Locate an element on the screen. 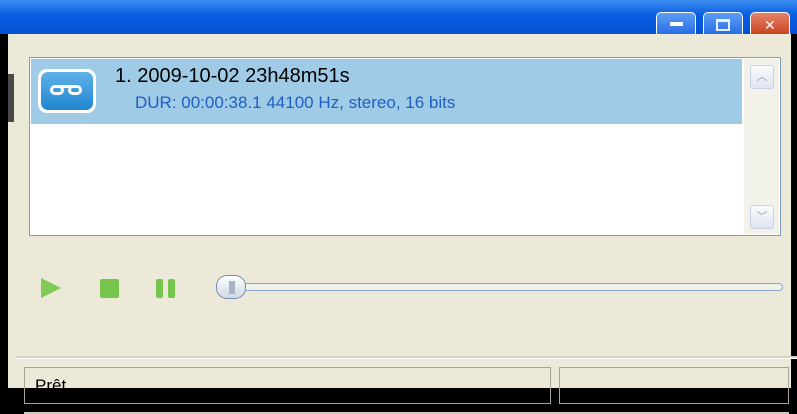  scroll-up-button: ︿ is located at coordinates (762, 77).